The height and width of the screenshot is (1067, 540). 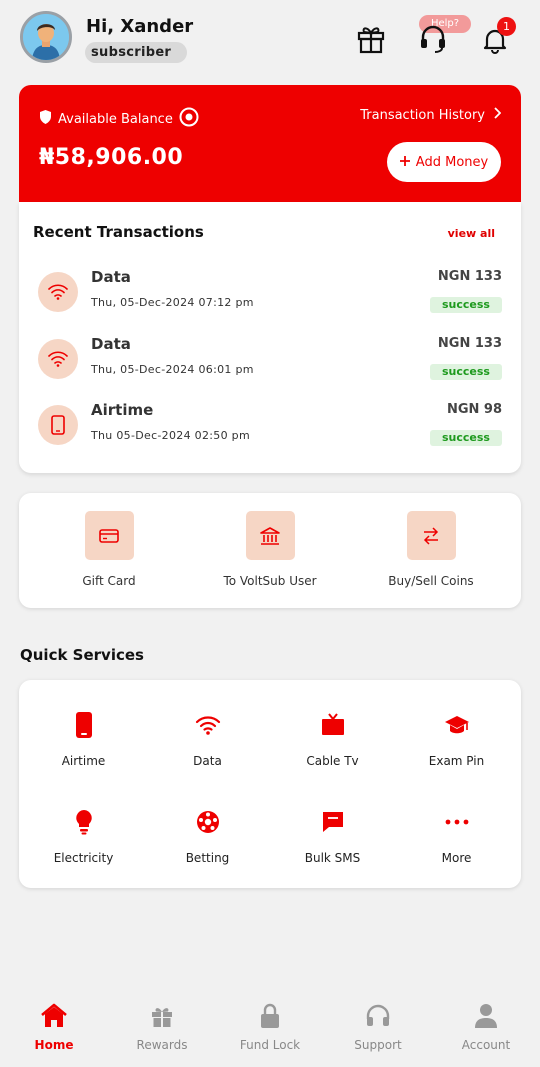 What do you see at coordinates (452, 162) in the screenshot?
I see `add-money-label: Add Money` at bounding box center [452, 162].